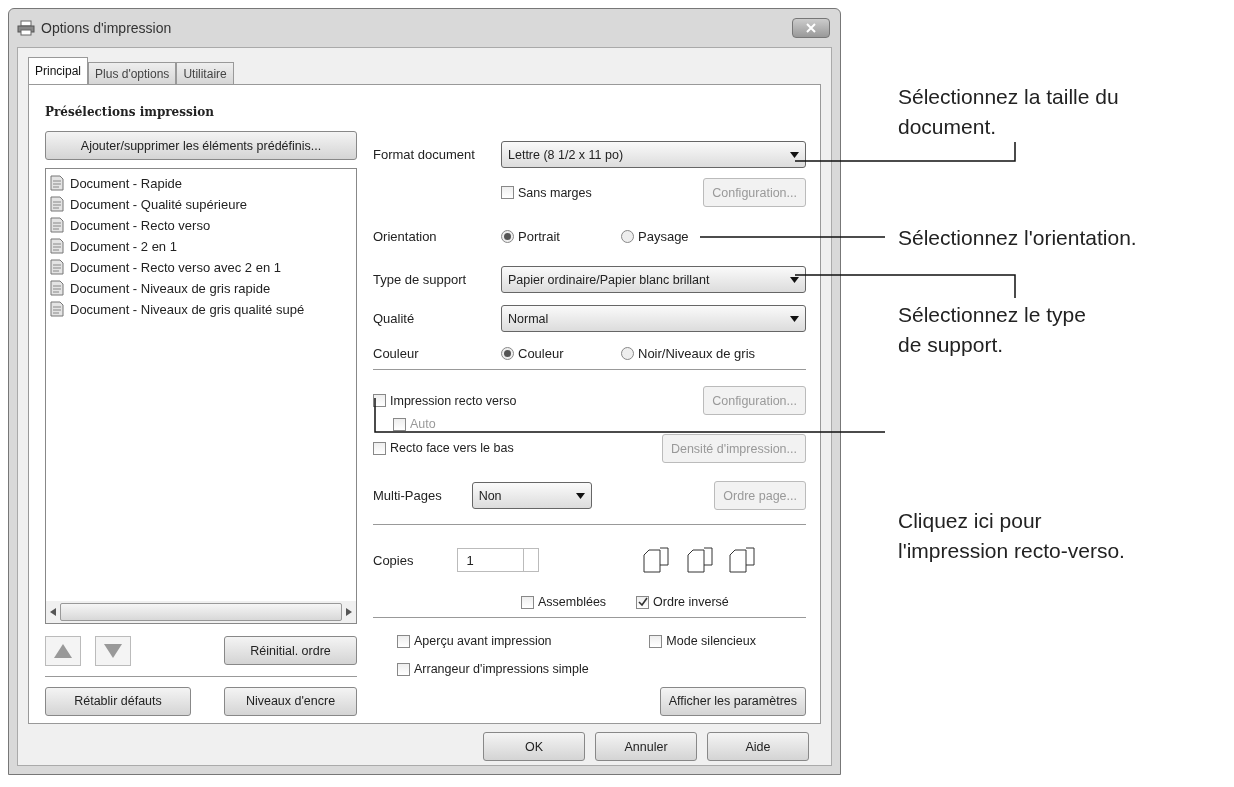 This screenshot has height=787, width=1234. I want to click on checkbox: Assemblées, so click(564, 602).